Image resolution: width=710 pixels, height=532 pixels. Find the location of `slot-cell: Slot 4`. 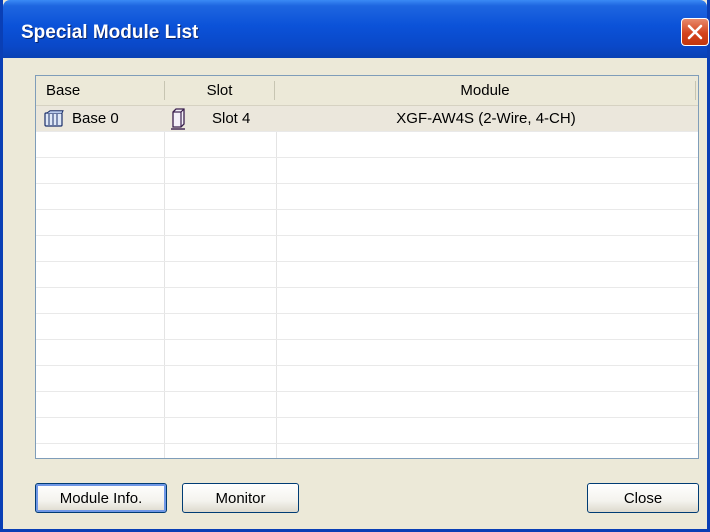

slot-cell: Slot 4 is located at coordinates (231, 118).